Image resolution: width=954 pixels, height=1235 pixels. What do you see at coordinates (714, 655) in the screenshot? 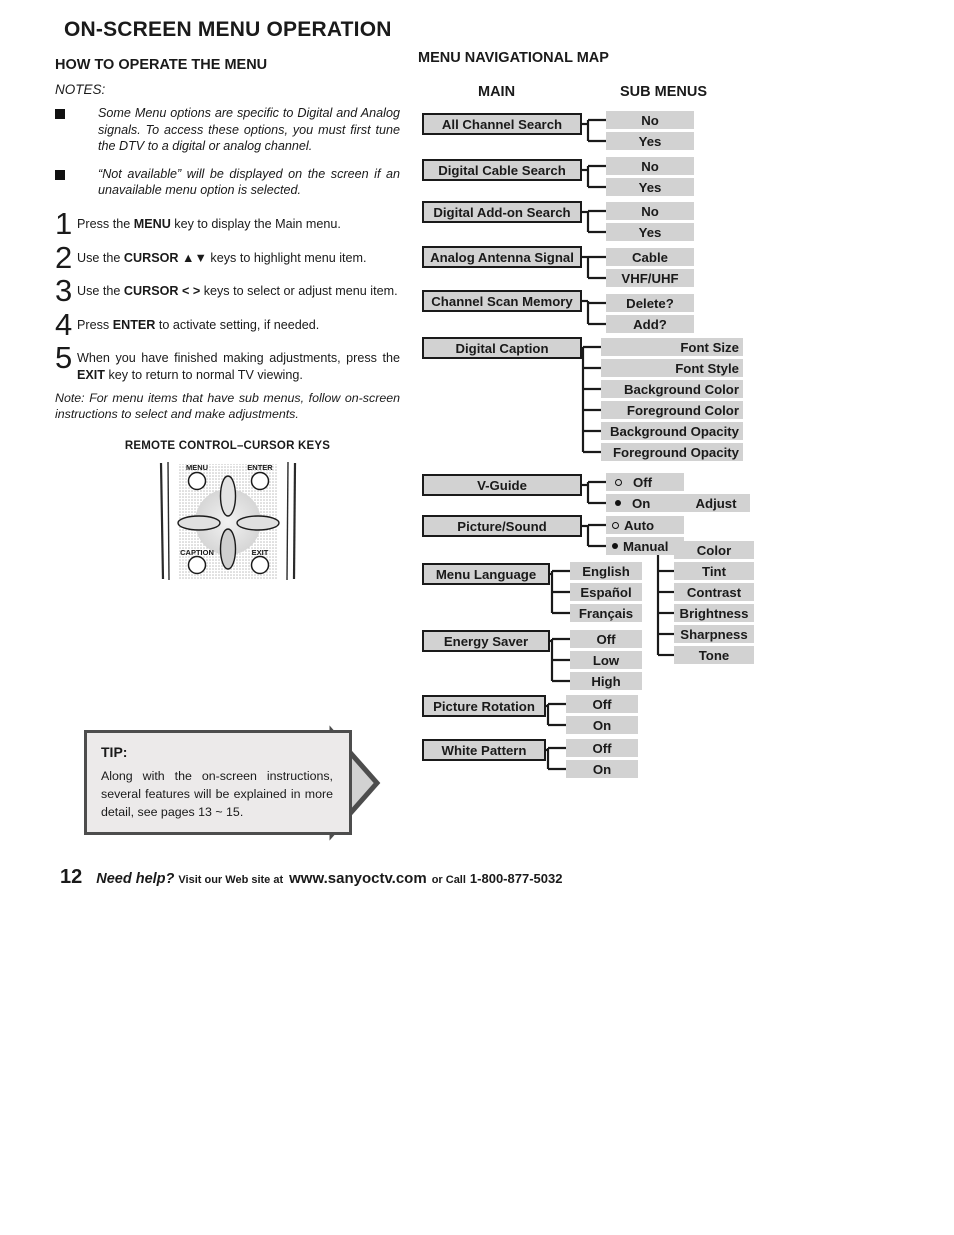
I see `map-third-item: Tone` at bounding box center [714, 655].